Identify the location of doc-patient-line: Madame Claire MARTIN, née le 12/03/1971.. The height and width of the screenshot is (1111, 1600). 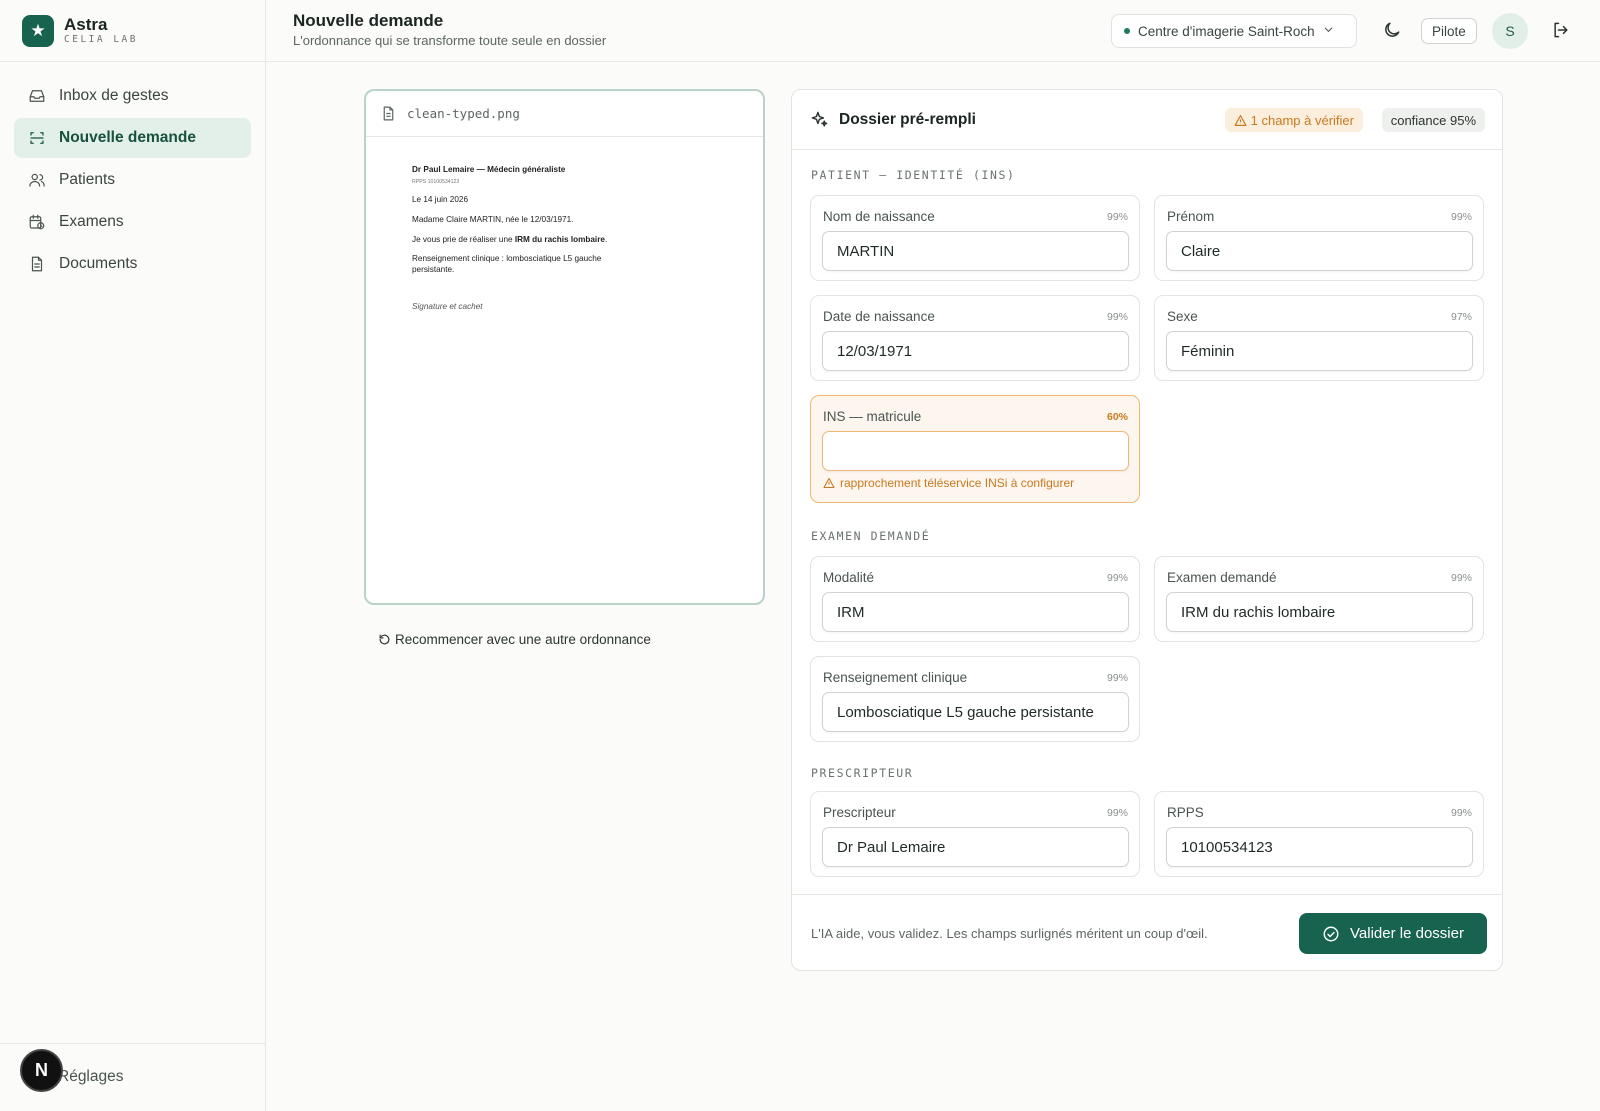
(493, 220).